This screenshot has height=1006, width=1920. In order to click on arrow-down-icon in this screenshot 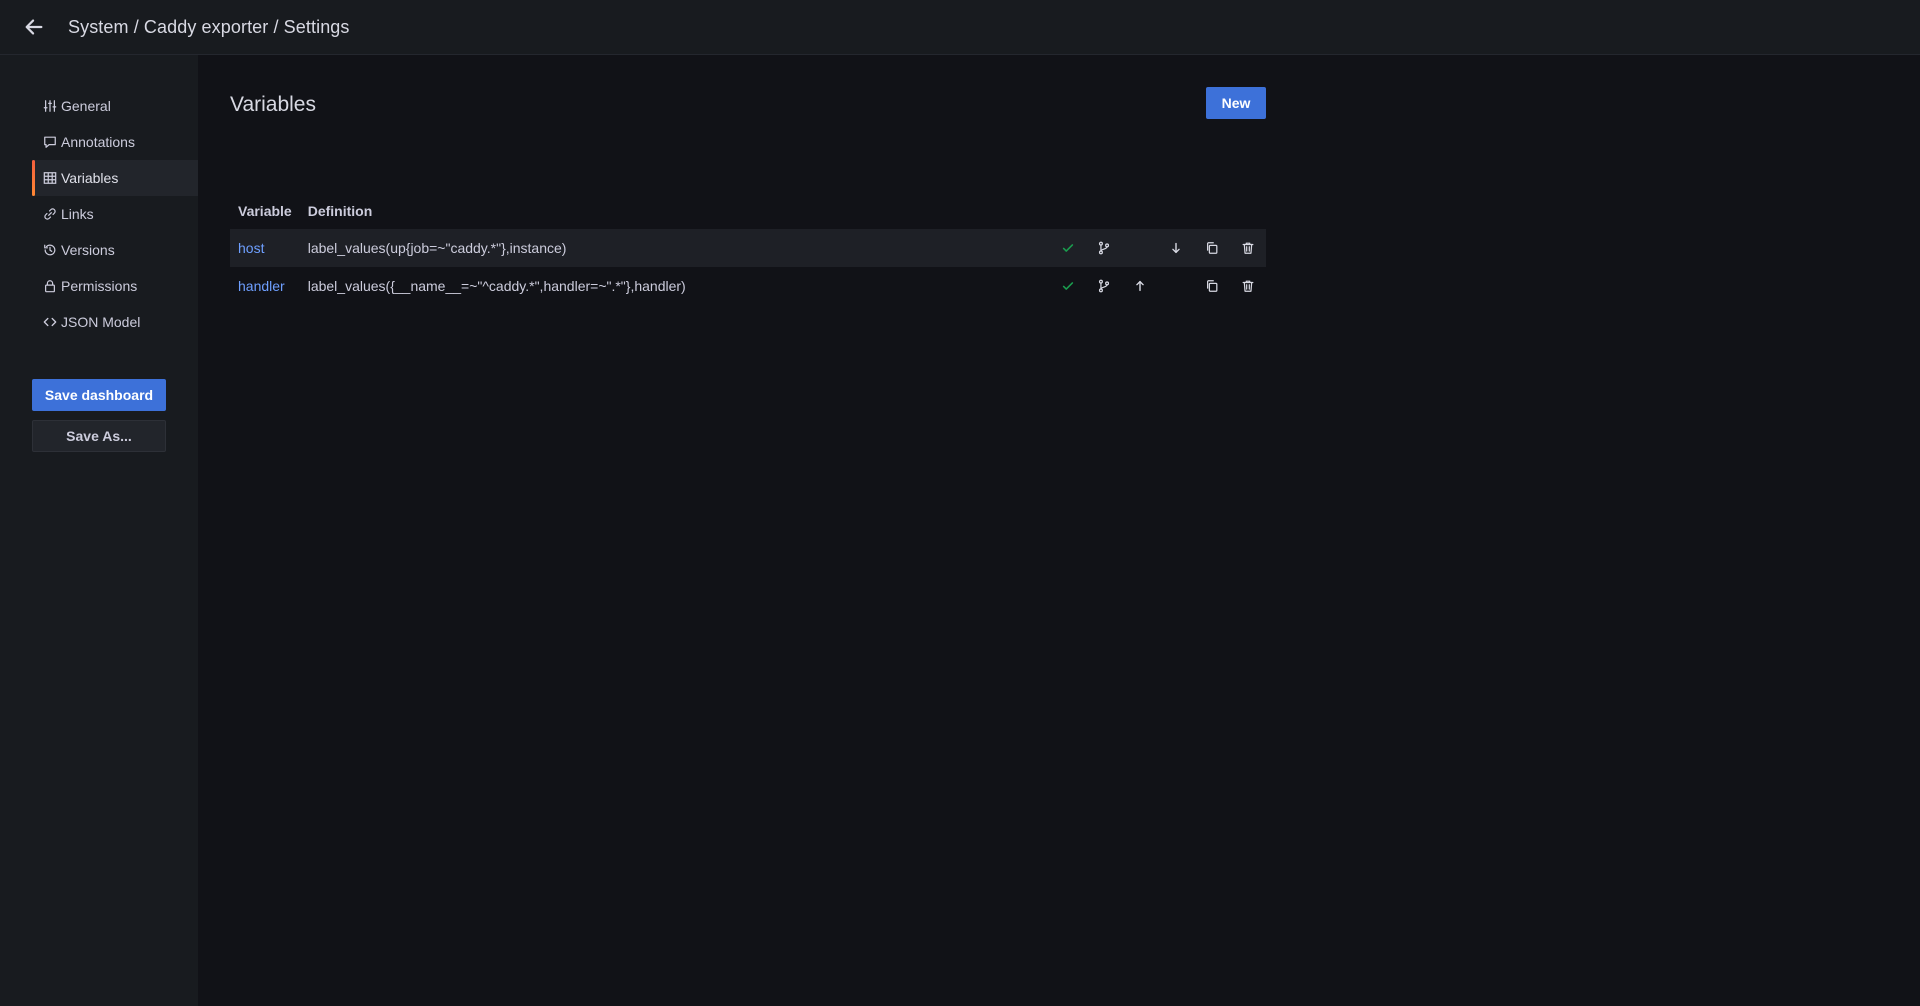, I will do `click(1176, 248)`.